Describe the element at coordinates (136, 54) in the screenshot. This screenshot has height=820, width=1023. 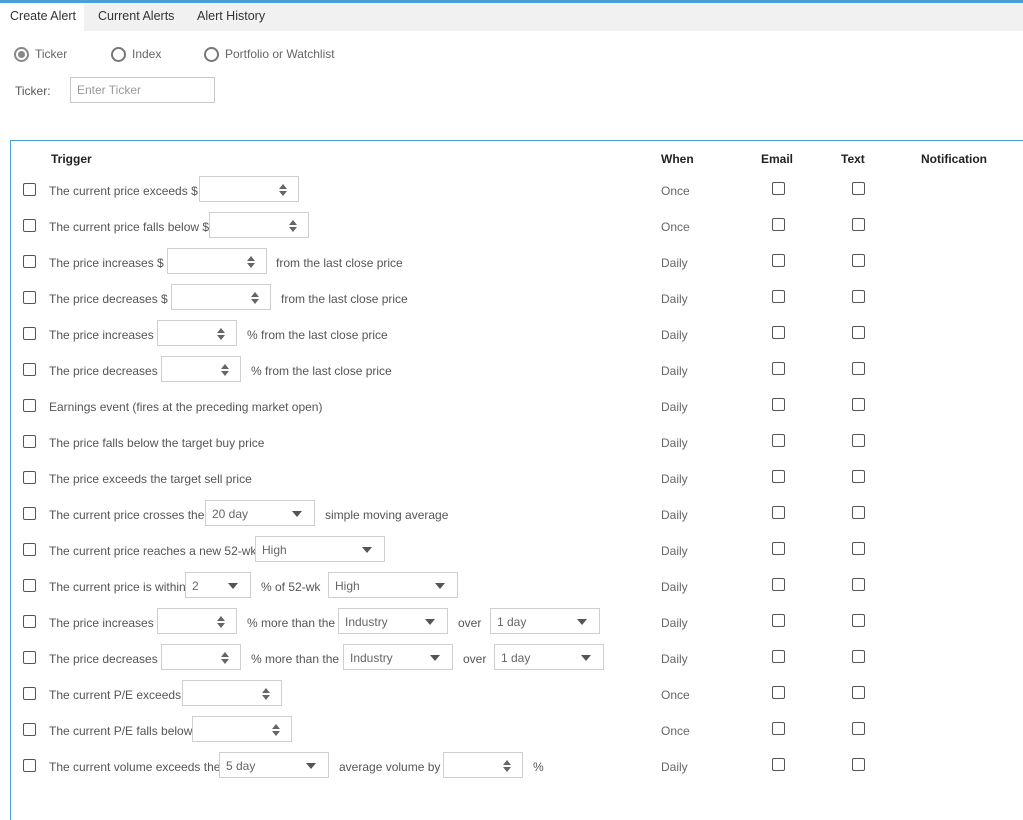
I see `radio-option-index: Index` at that location.